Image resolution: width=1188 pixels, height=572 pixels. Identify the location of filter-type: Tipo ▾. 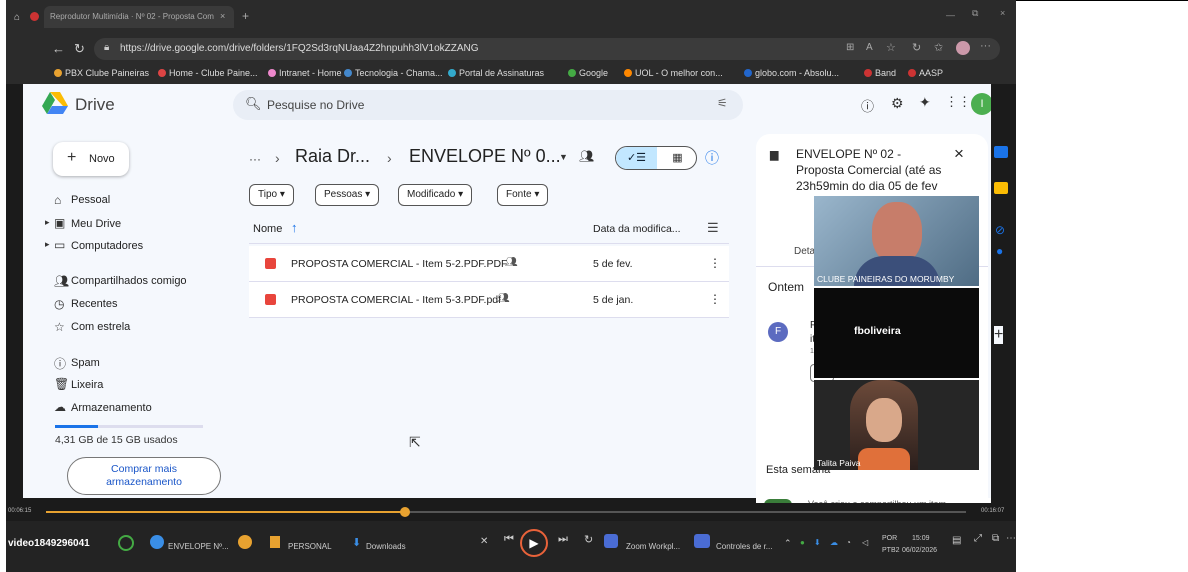
(271, 195).